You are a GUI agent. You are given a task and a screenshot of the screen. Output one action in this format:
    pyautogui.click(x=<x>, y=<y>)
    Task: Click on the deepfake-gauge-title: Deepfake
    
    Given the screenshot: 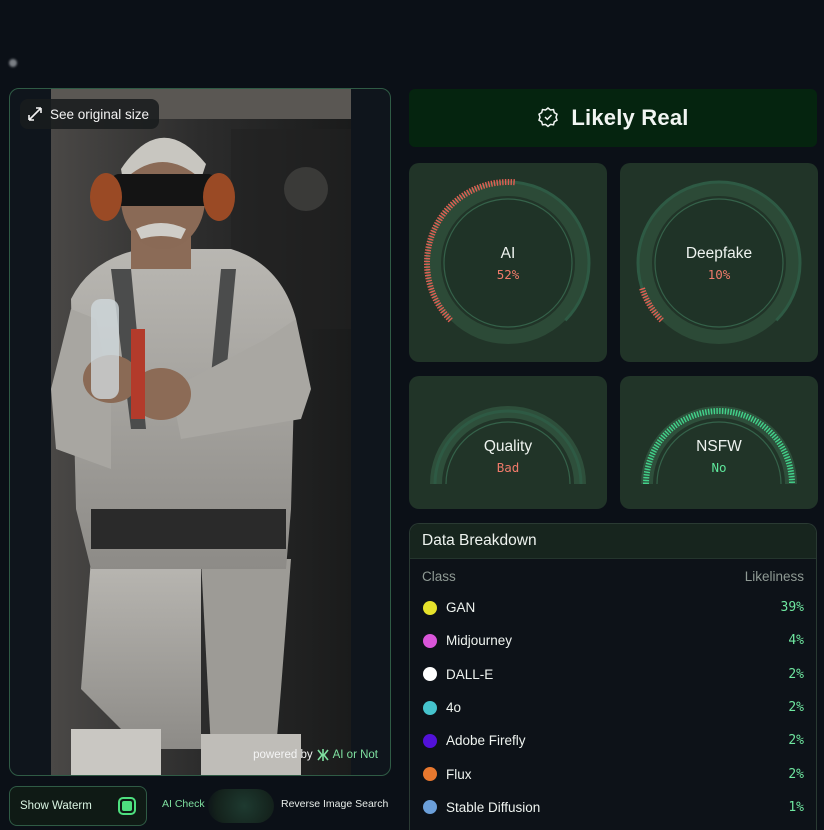 What is the action you would take?
    pyautogui.click(x=719, y=253)
    